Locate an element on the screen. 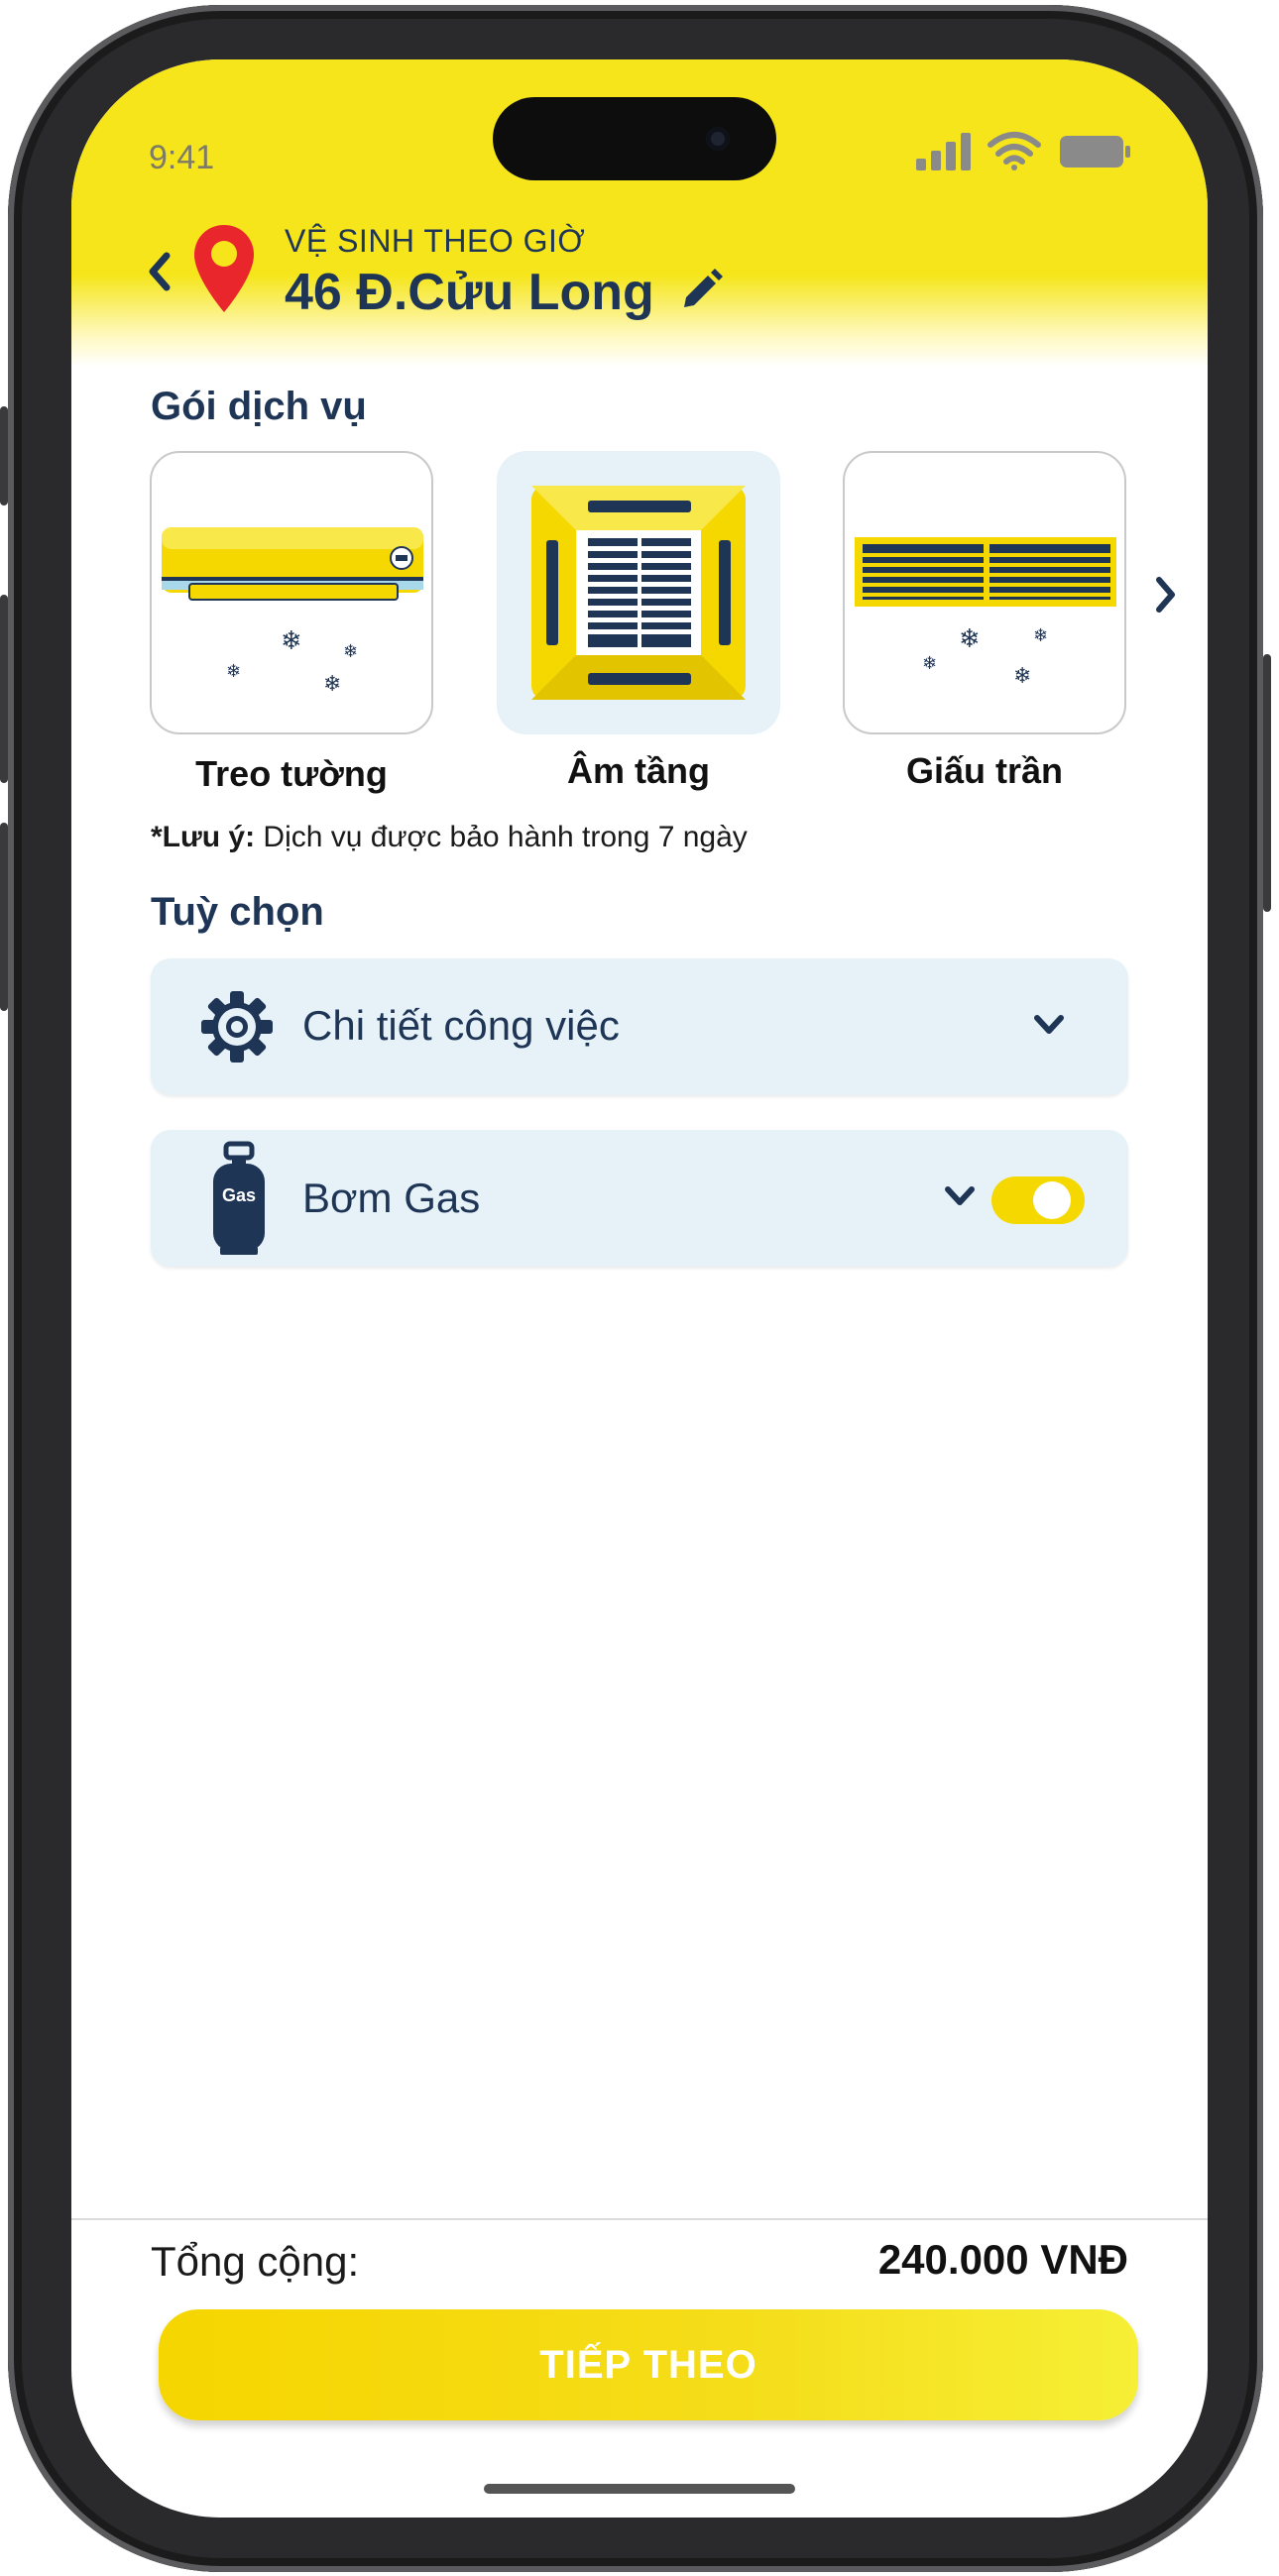  package-card-treo-tuong: ❄ ❄ ❄ ❄ is located at coordinates (292, 592).